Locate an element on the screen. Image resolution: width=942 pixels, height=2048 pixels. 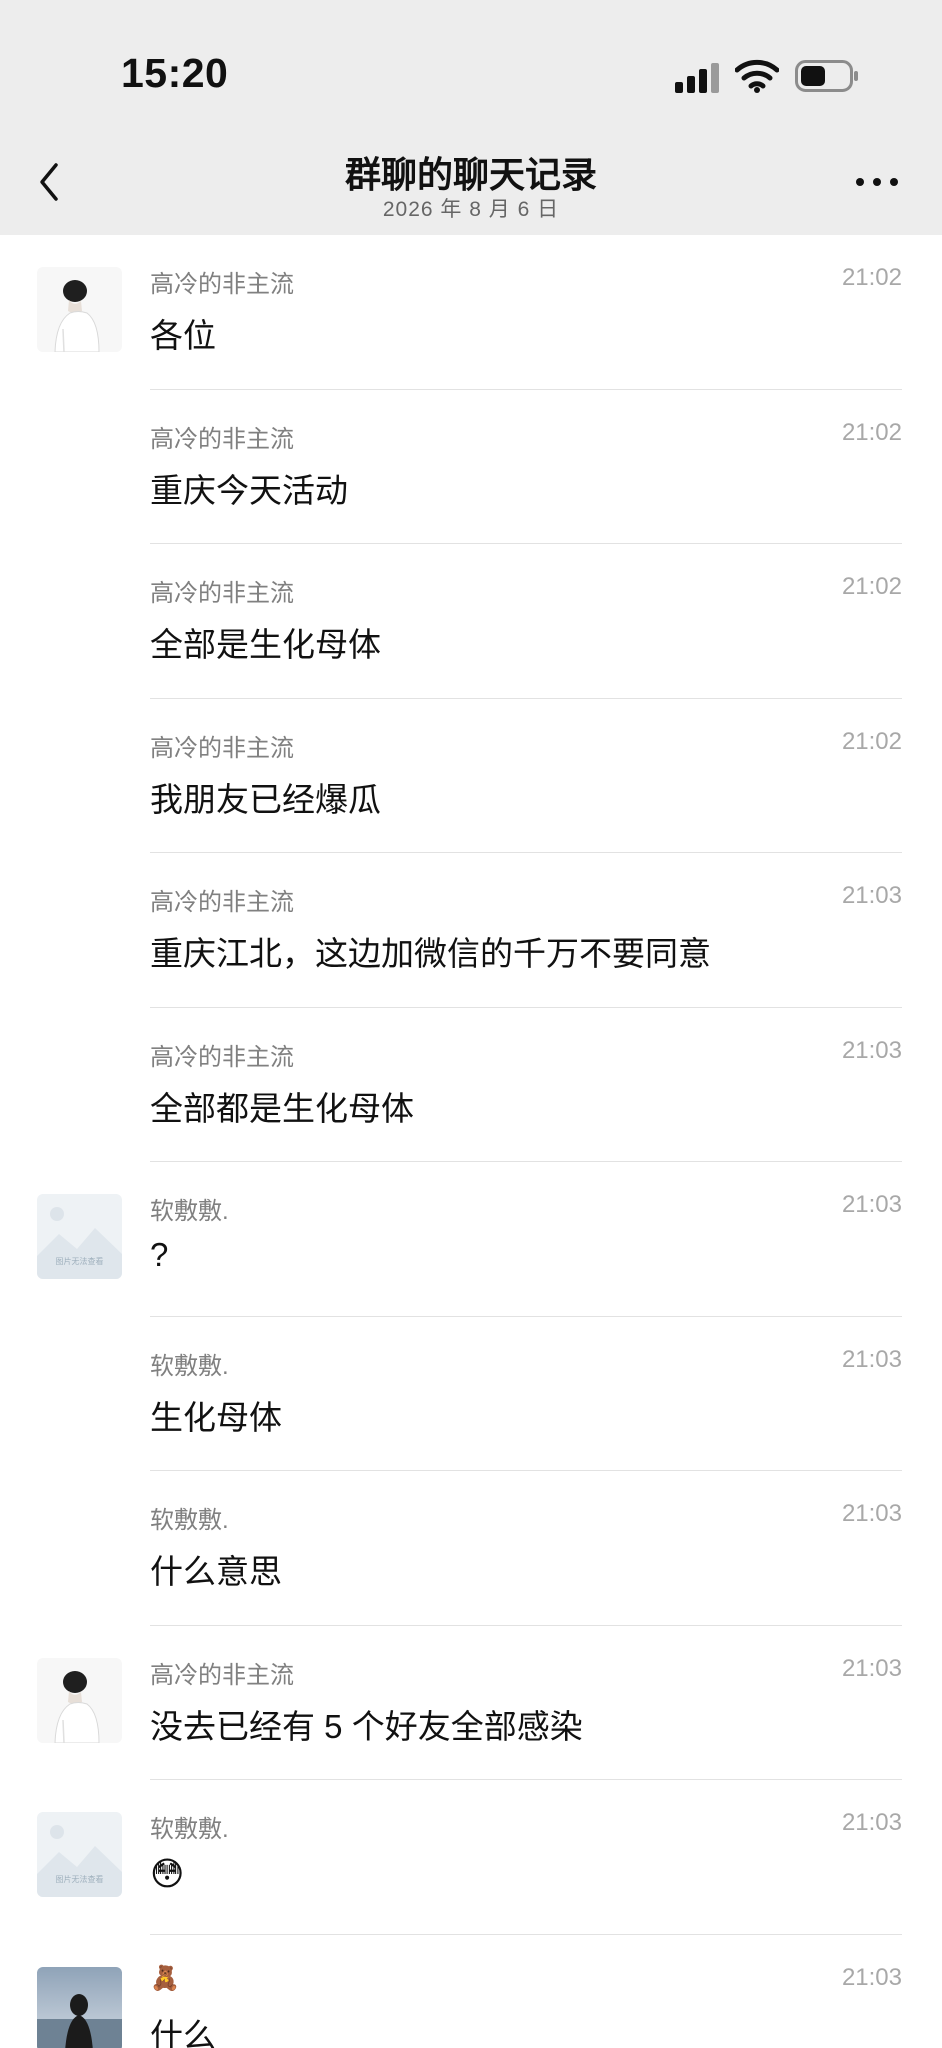
sender-name: 🧸 is located at coordinates (165, 1978).